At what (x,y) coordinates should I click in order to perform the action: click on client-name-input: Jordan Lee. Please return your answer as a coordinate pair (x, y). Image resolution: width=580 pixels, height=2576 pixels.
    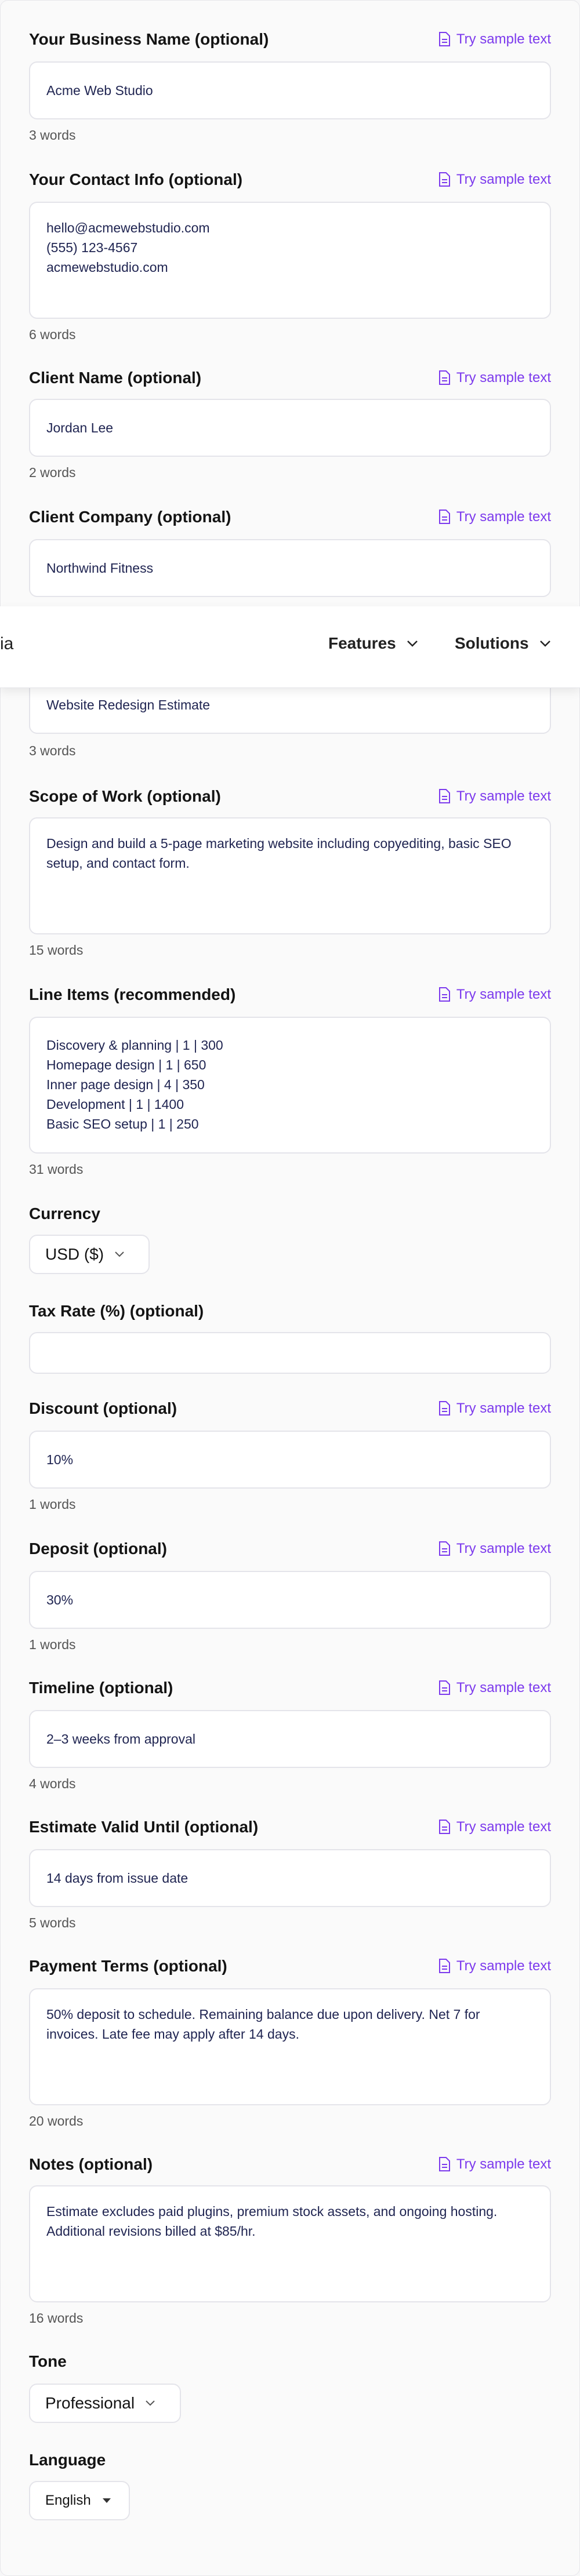
    Looking at the image, I should click on (290, 428).